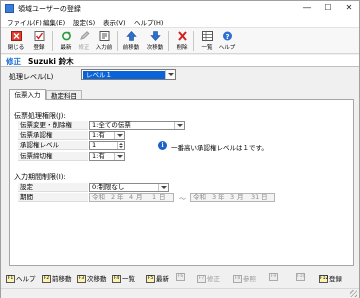 The height and width of the screenshot is (298, 360). What do you see at coordinates (349, 8) in the screenshot?
I see `close-button: ✕` at bounding box center [349, 8].